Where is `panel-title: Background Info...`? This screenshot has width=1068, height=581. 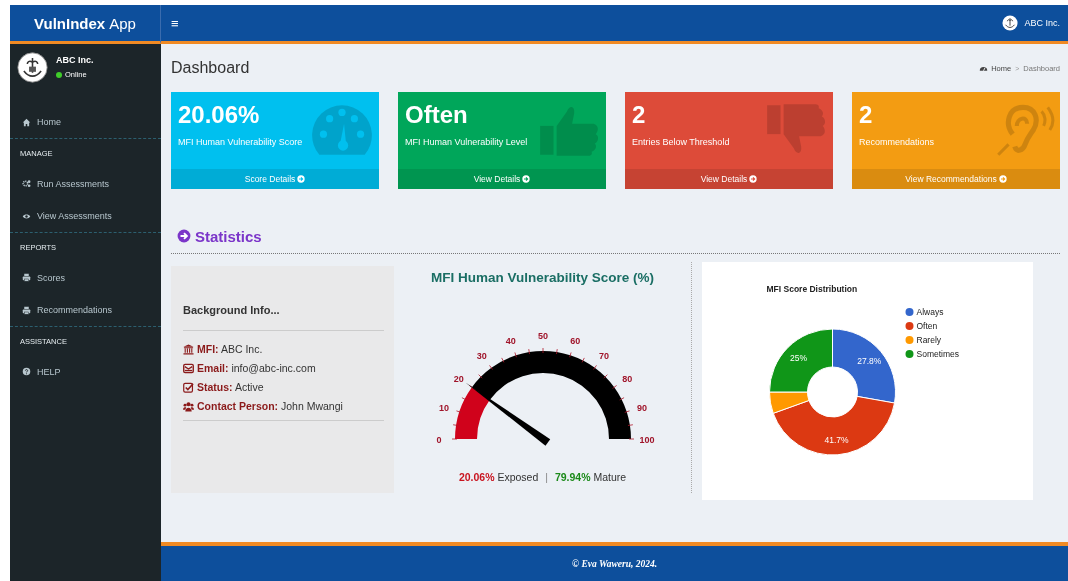 panel-title: Background Info... is located at coordinates (283, 317).